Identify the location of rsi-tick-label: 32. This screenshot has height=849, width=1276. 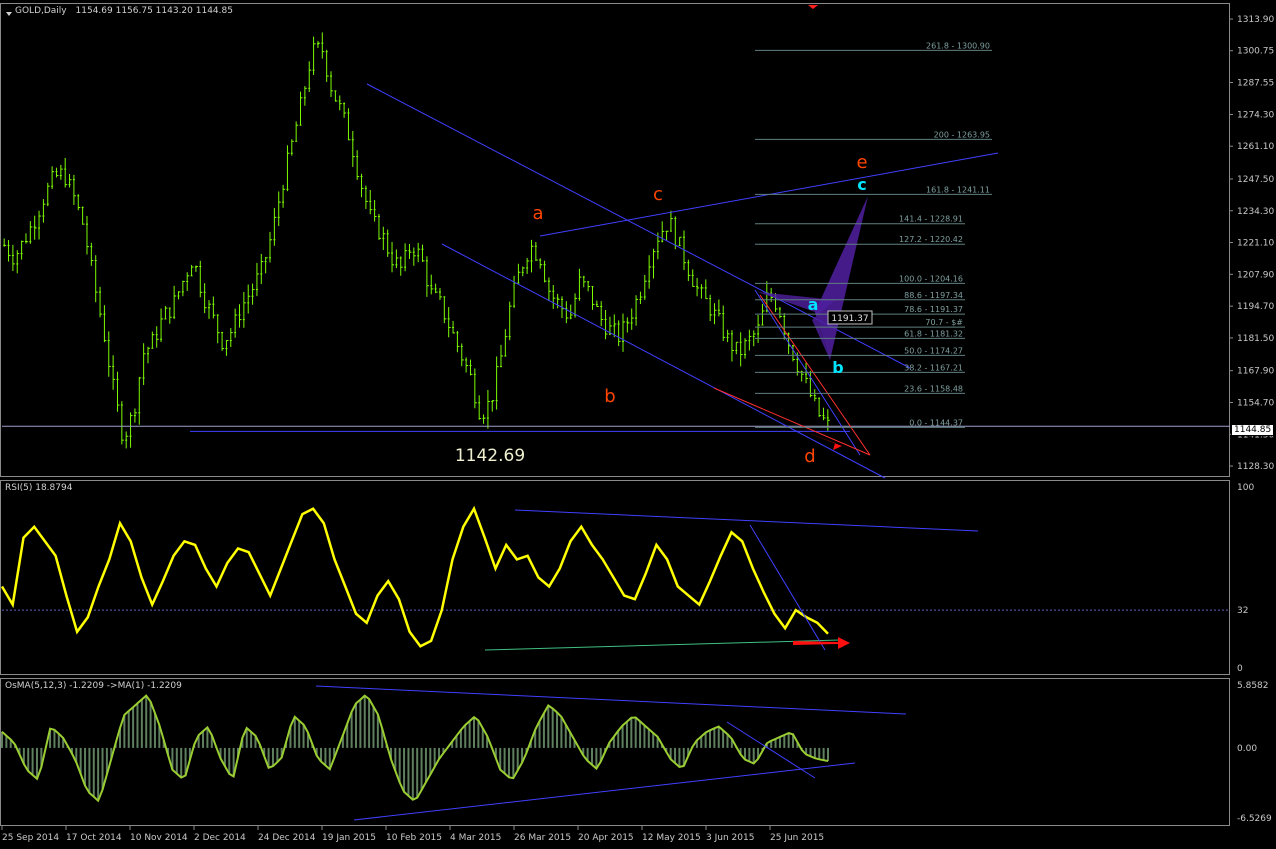
(1242, 611).